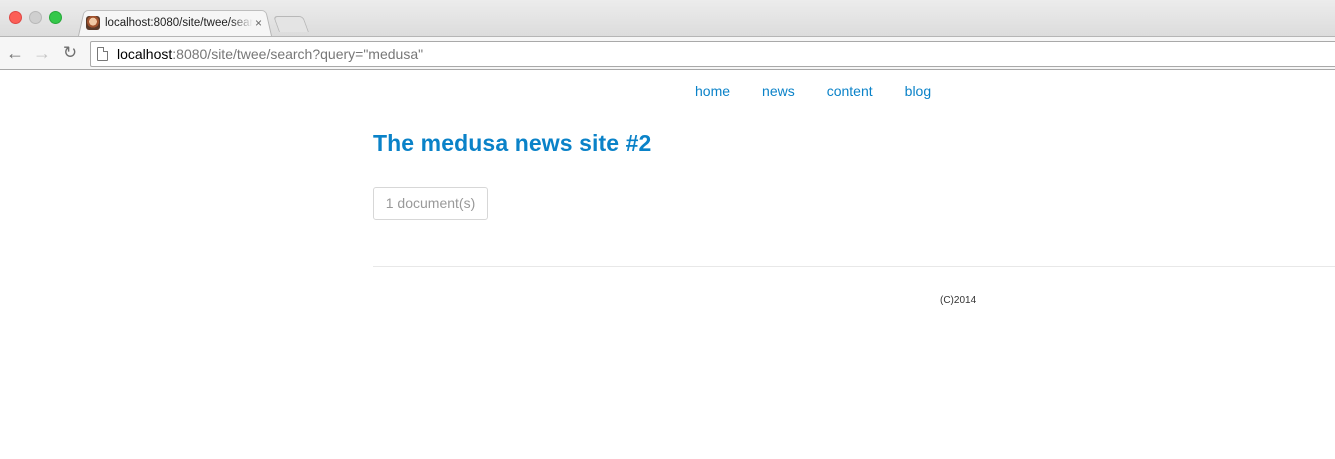 Image resolution: width=1335 pixels, height=459 pixels. What do you see at coordinates (15, 53) in the screenshot?
I see `back-arrow-icon: ←` at bounding box center [15, 53].